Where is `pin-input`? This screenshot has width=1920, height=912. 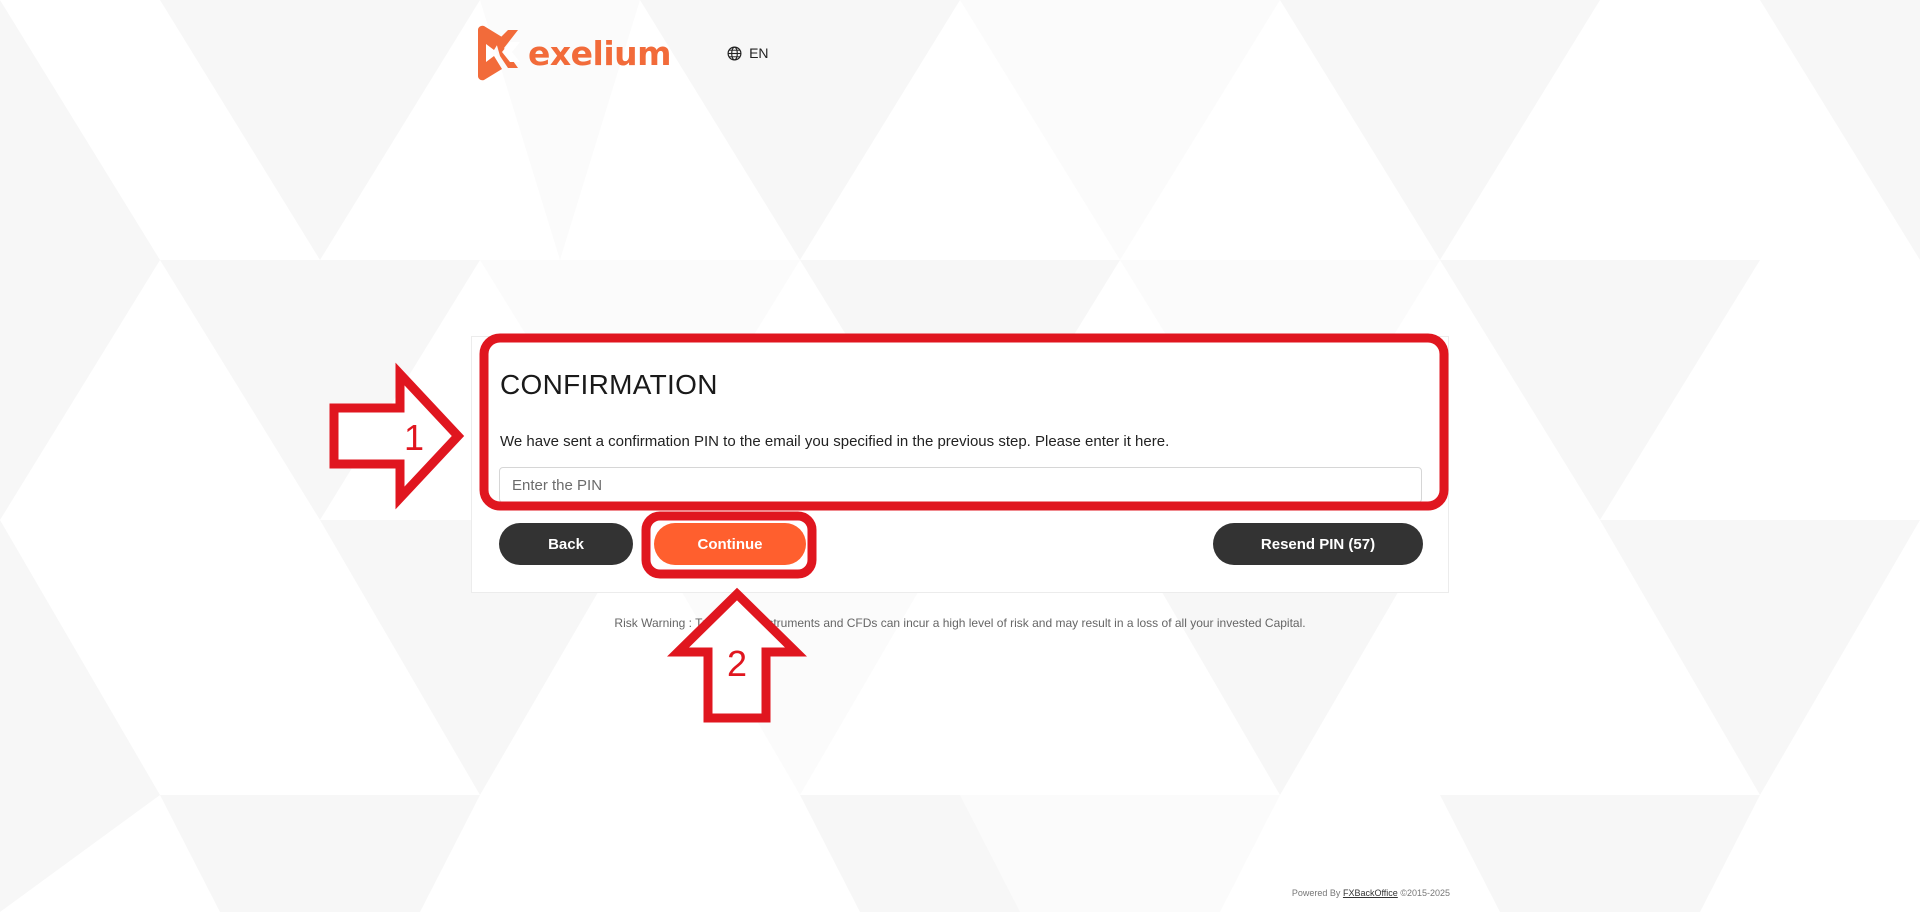 pin-input is located at coordinates (960, 485).